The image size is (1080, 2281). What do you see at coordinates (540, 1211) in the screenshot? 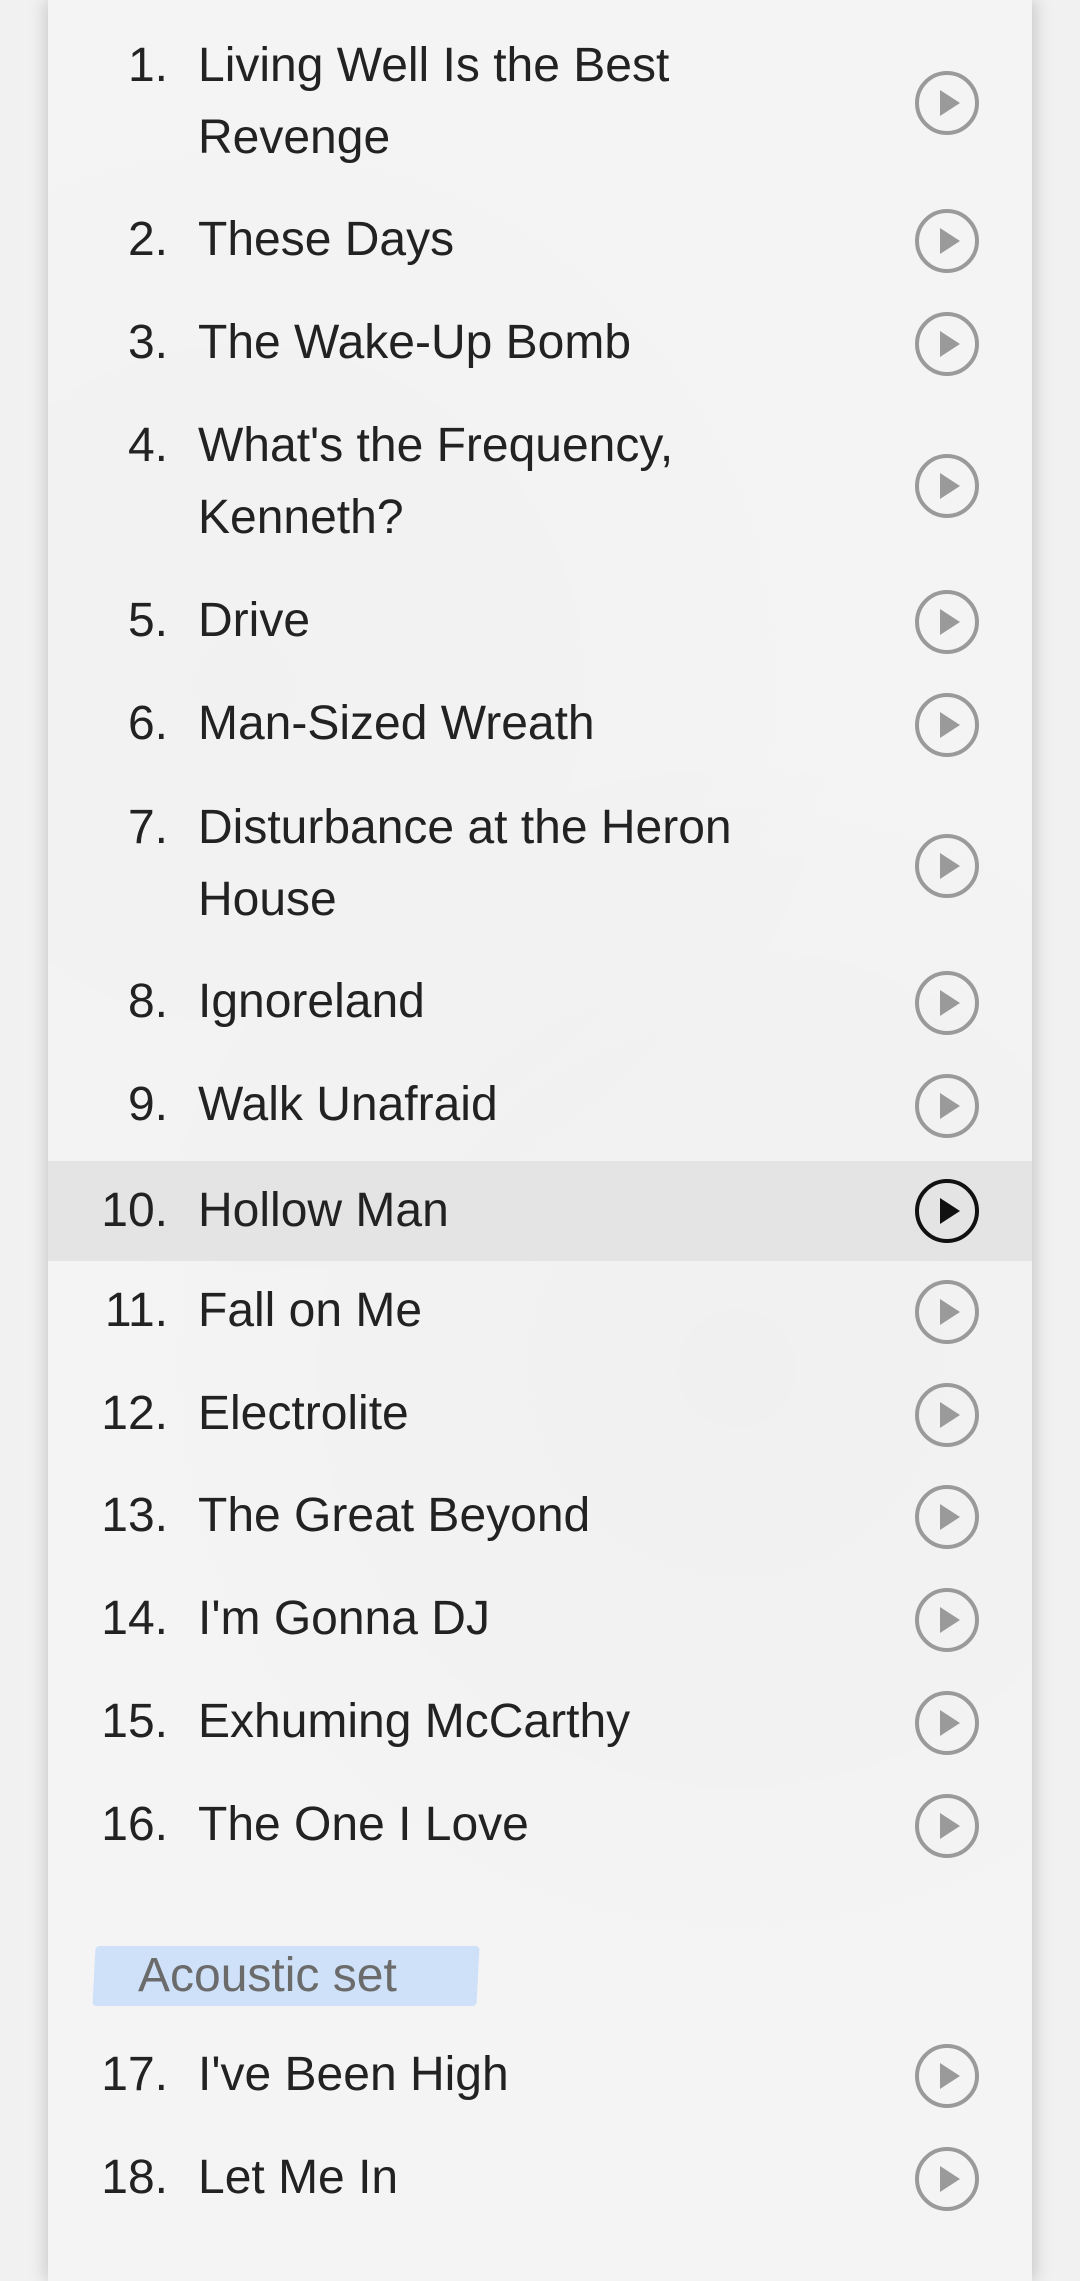
I see `track-row-active: 10. Hollow Man` at bounding box center [540, 1211].